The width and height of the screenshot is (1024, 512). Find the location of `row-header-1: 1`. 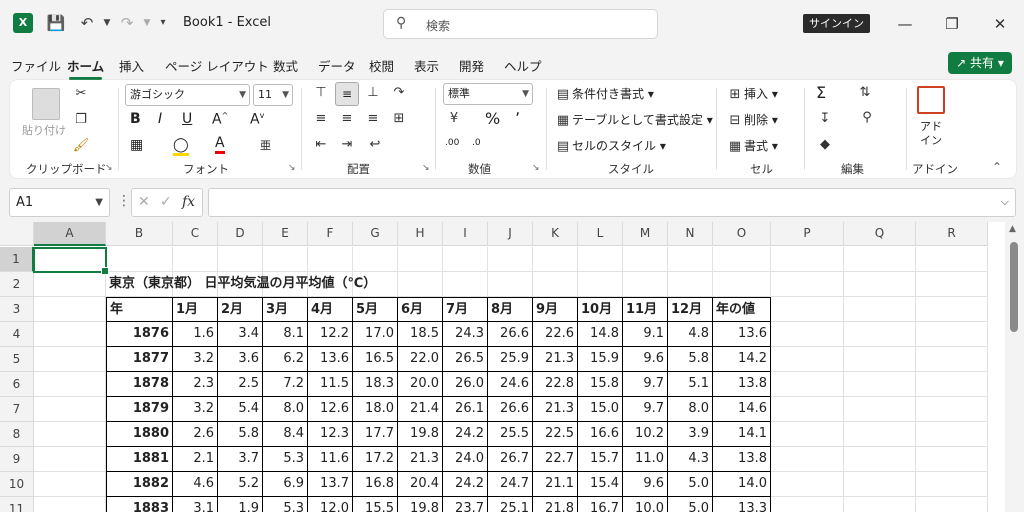

row-header-1: 1 is located at coordinates (17, 259).